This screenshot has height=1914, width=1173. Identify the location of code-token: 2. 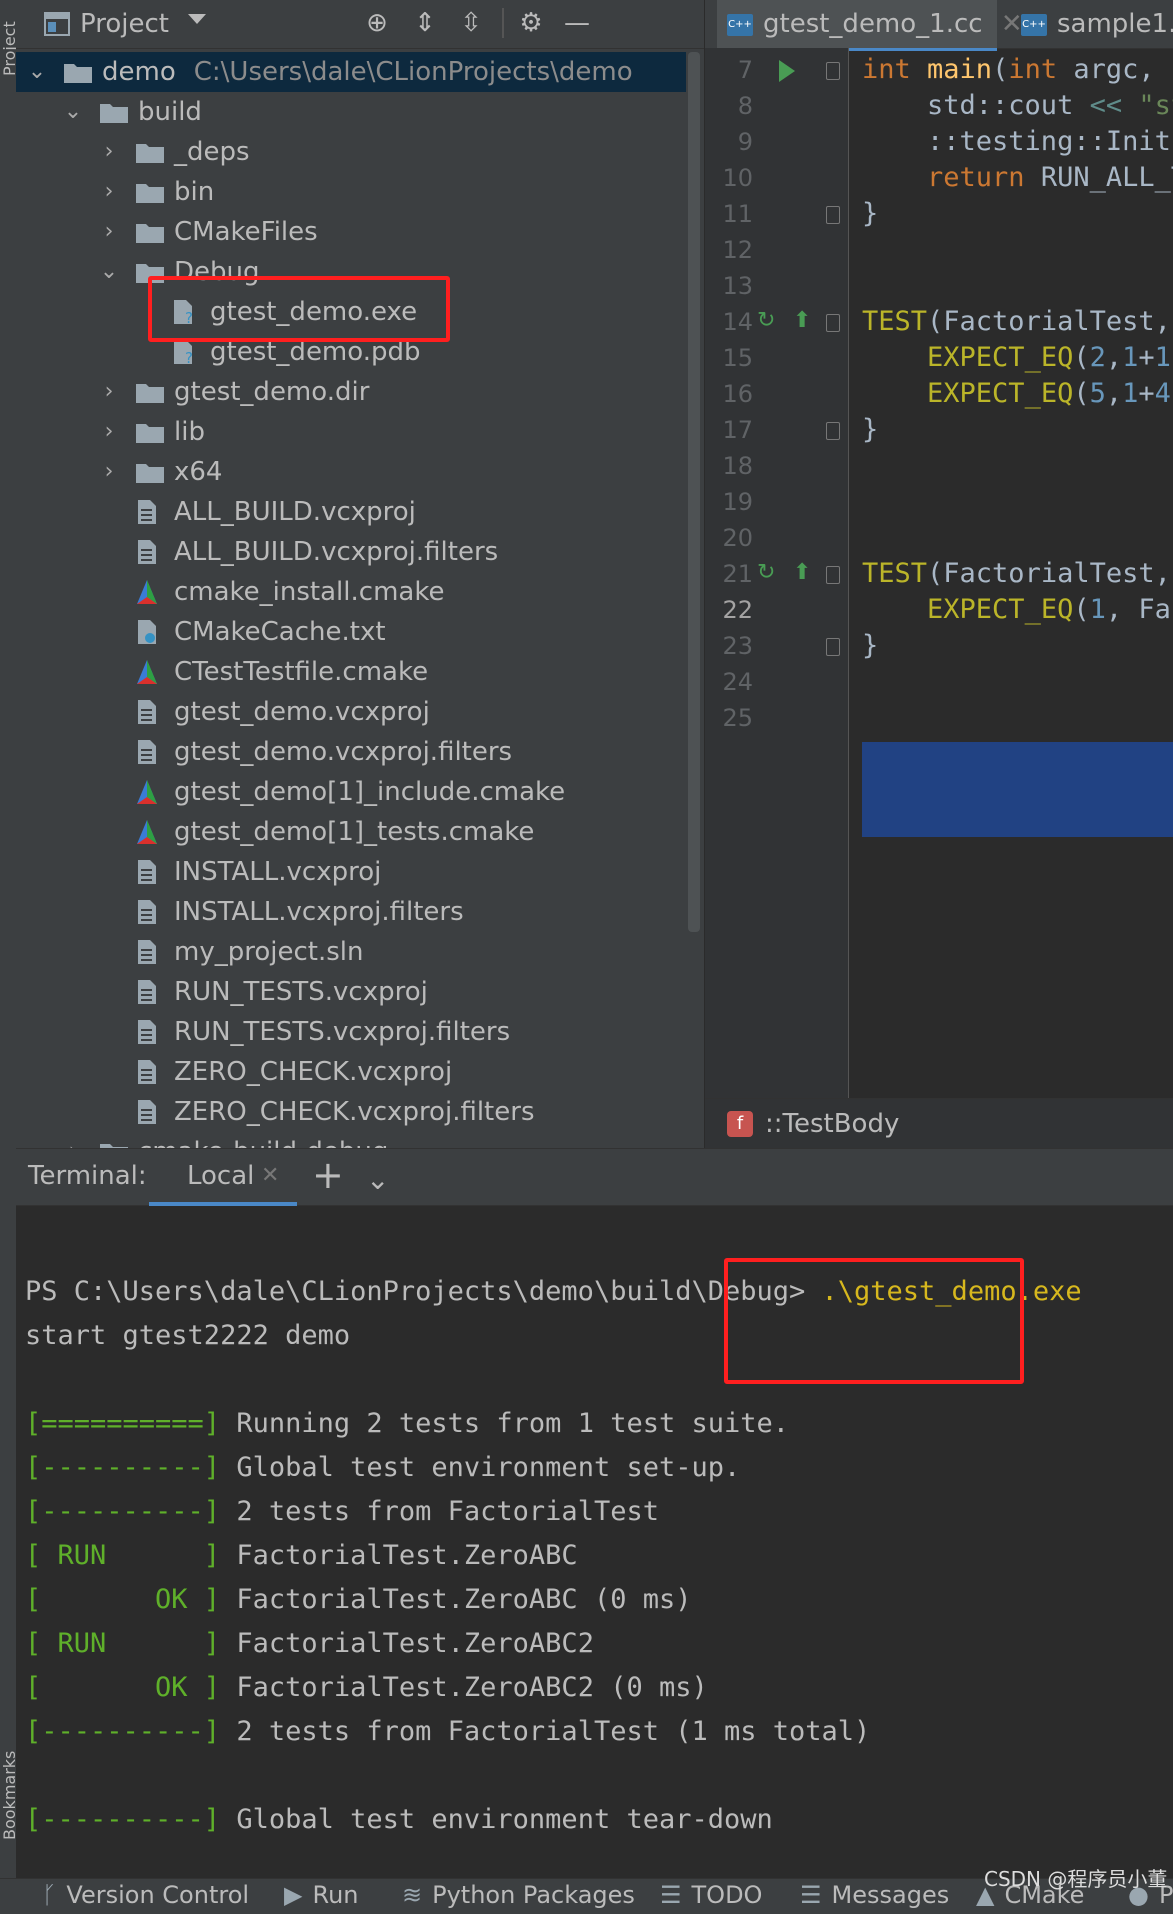
(1097, 357).